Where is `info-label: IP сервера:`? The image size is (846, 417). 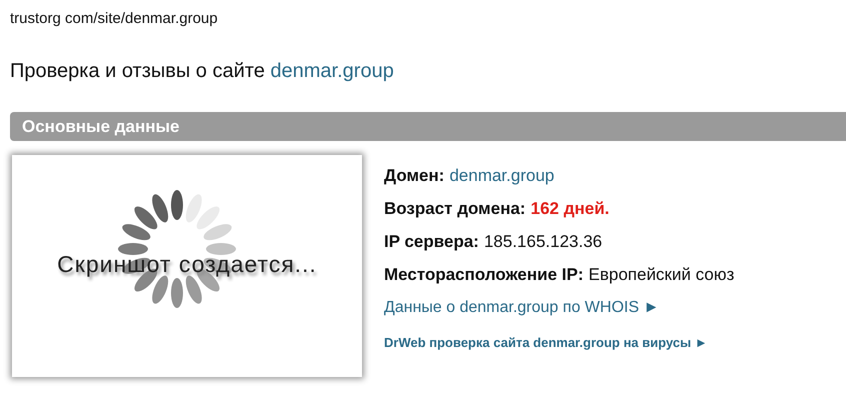 info-label: IP сервера: is located at coordinates (431, 242).